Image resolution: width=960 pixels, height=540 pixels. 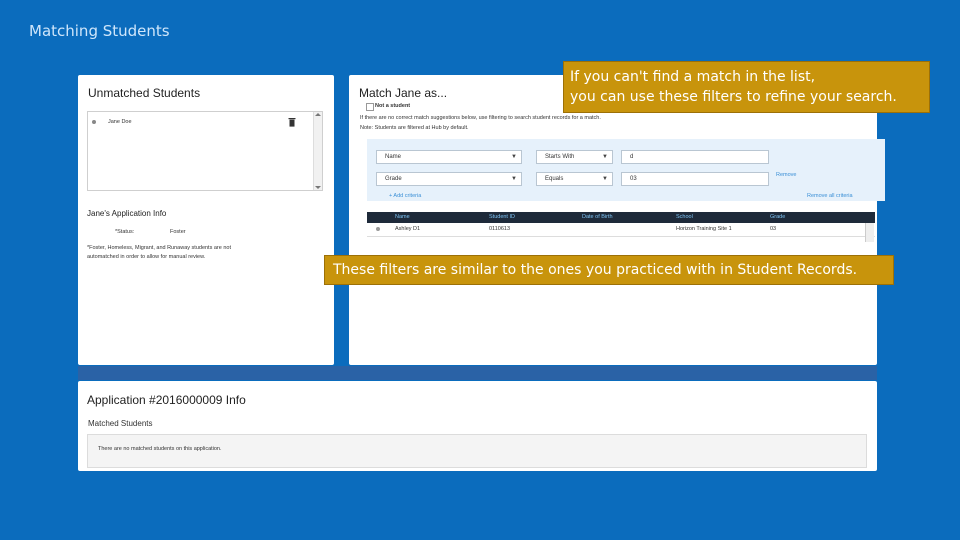 What do you see at coordinates (370, 107) in the screenshot?
I see `not-student-checkbox` at bounding box center [370, 107].